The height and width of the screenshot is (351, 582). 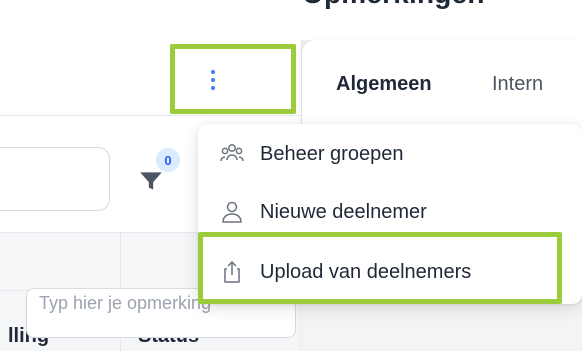 What do you see at coordinates (232, 212) in the screenshot?
I see `user-icon` at bounding box center [232, 212].